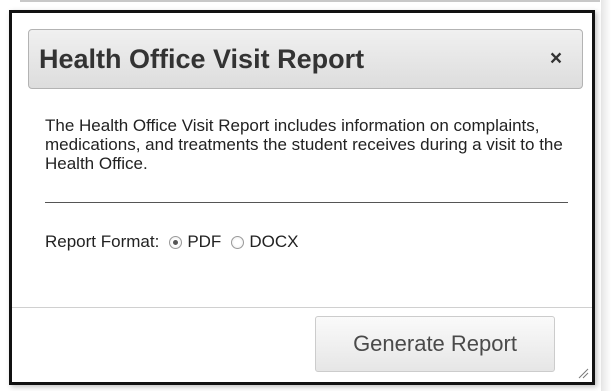 The height and width of the screenshot is (391, 611). What do you see at coordinates (556, 59) in the screenshot?
I see `close-icon: ×` at bounding box center [556, 59].